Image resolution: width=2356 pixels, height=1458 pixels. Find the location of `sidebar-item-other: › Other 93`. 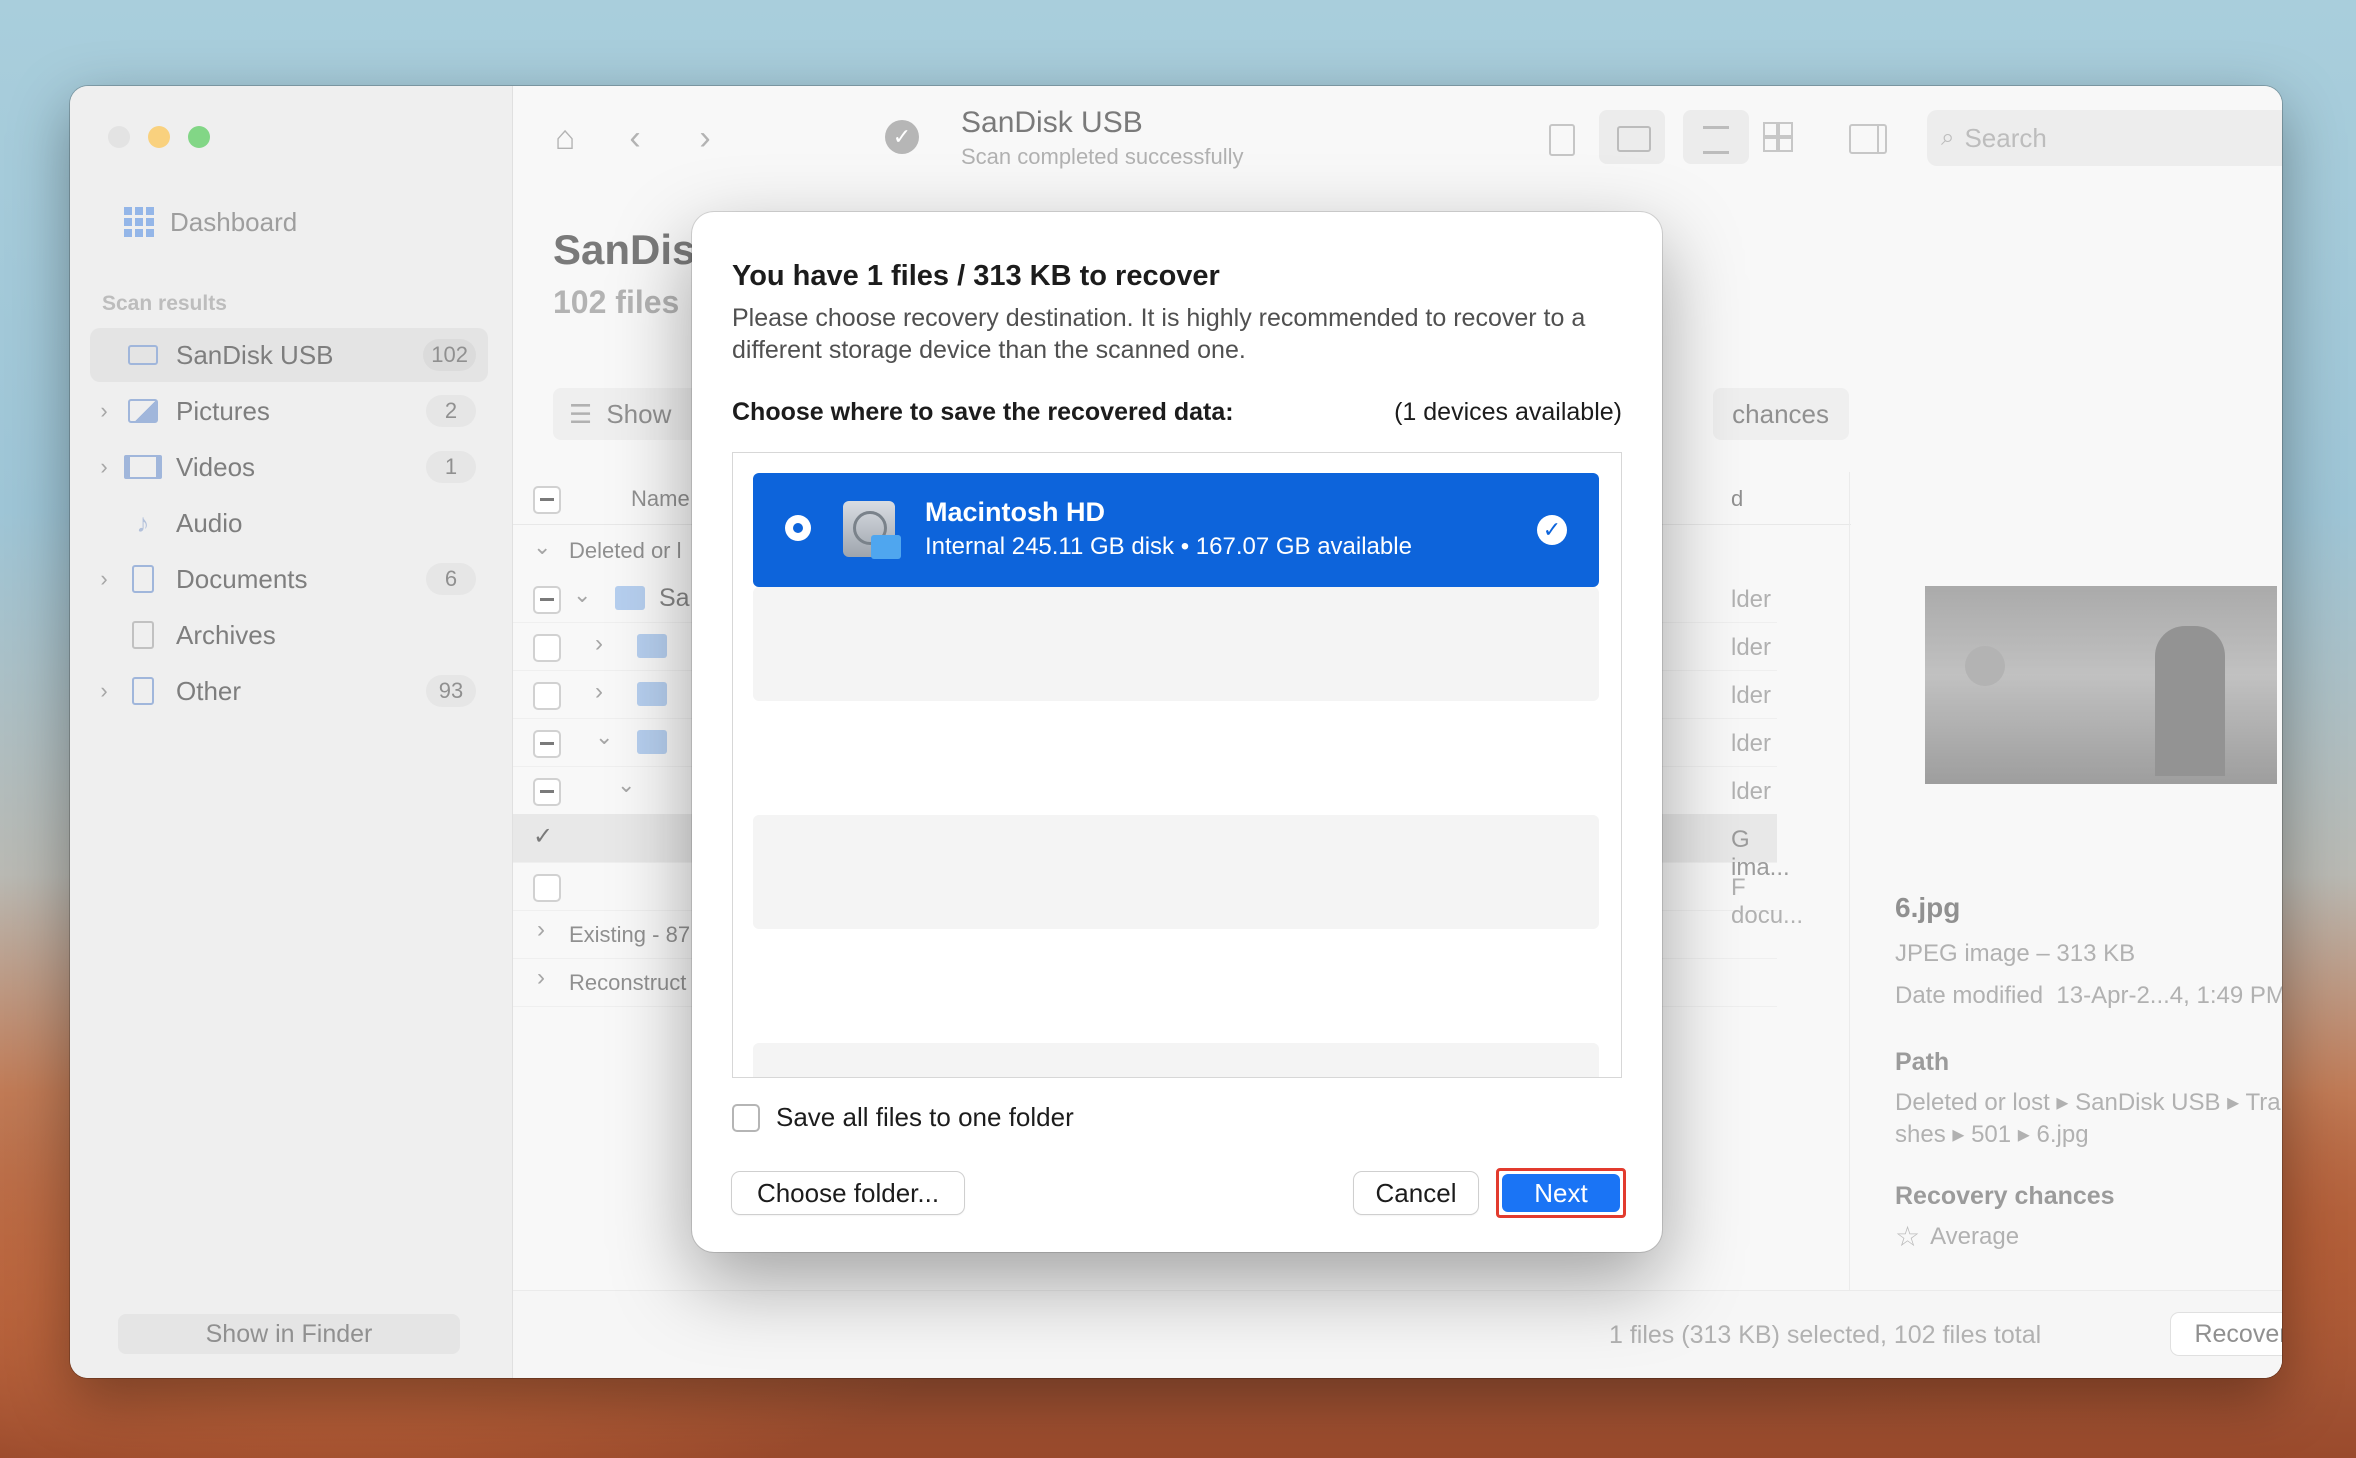

sidebar-item-other: › Other 93 is located at coordinates (289, 691).